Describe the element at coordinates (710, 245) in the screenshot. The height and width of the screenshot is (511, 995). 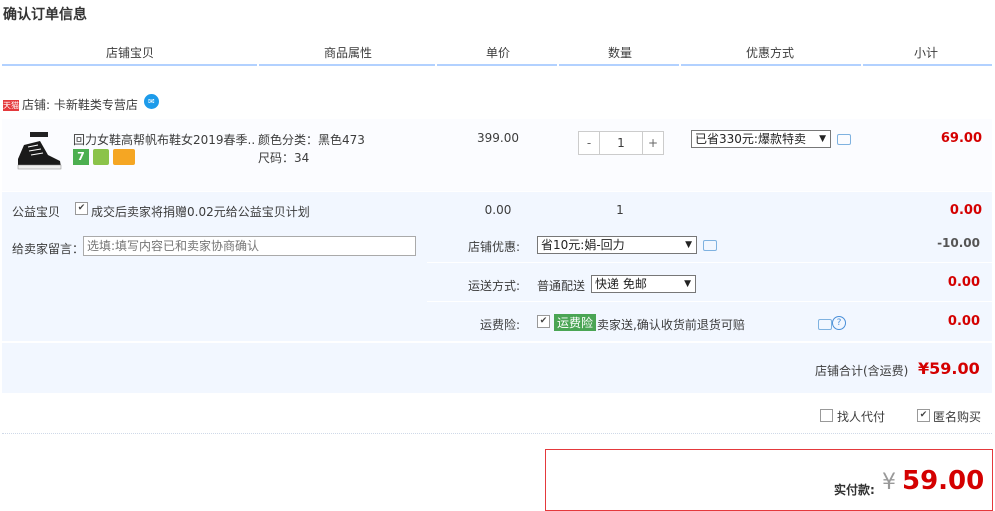
I see `discount-chat-icon` at that location.